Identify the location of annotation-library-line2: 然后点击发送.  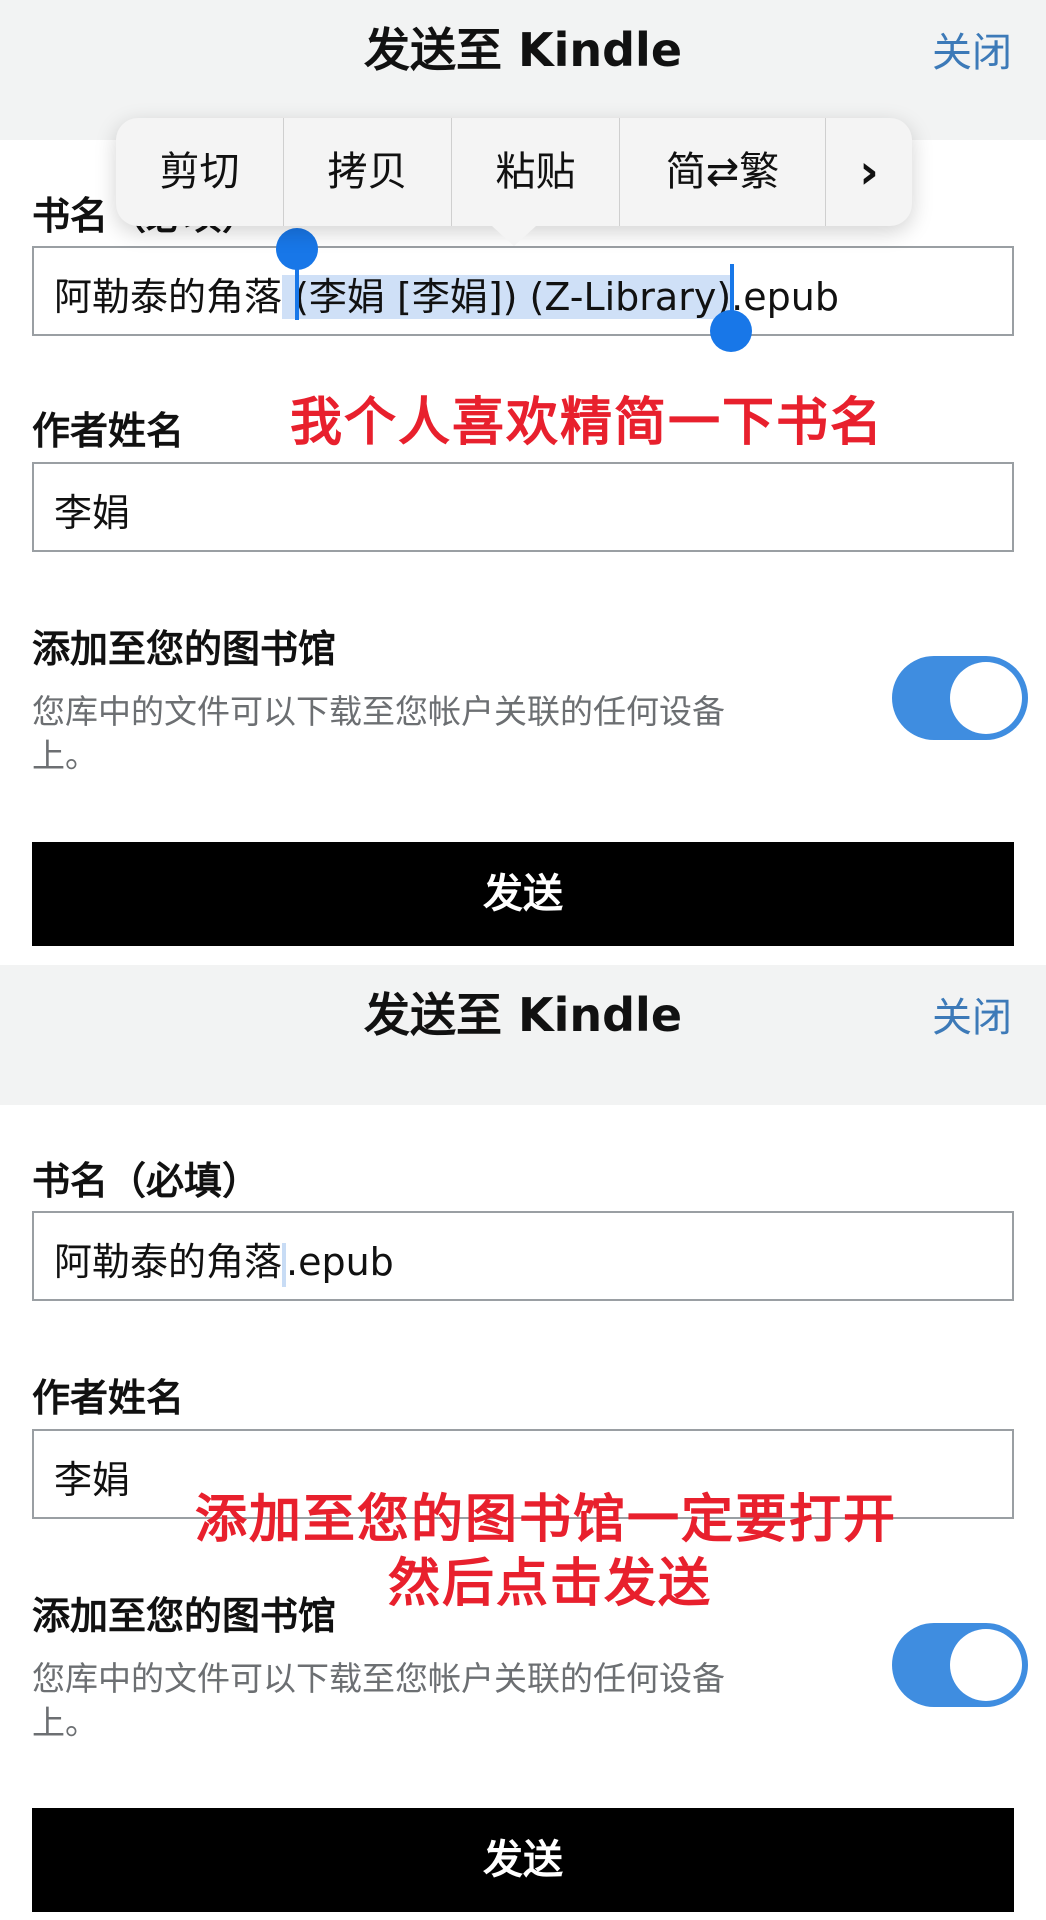
(550, 1584).